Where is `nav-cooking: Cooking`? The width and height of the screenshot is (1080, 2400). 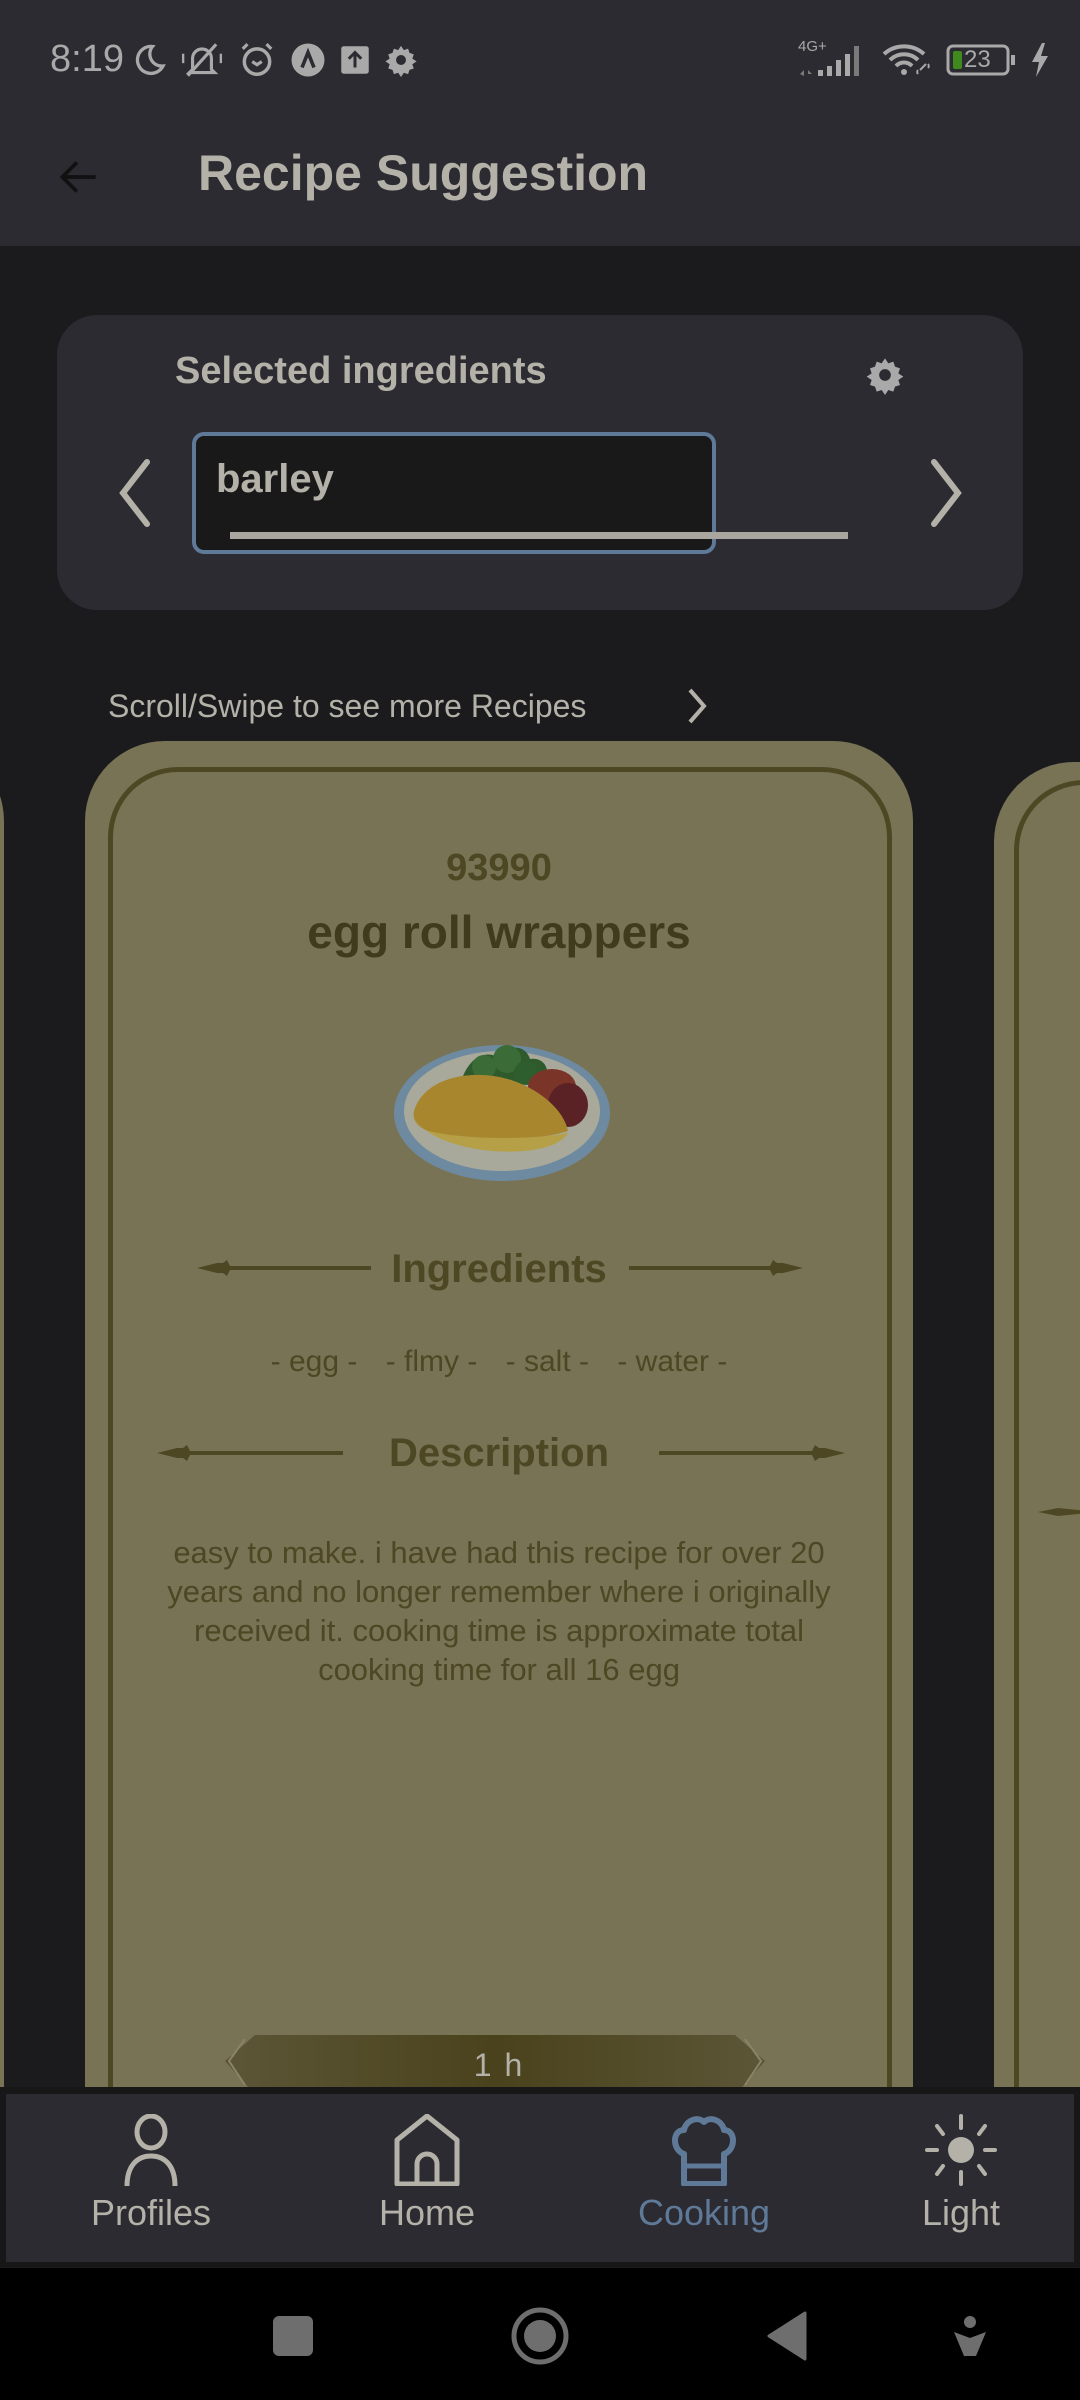
nav-cooking: Cooking is located at coordinates (704, 2178).